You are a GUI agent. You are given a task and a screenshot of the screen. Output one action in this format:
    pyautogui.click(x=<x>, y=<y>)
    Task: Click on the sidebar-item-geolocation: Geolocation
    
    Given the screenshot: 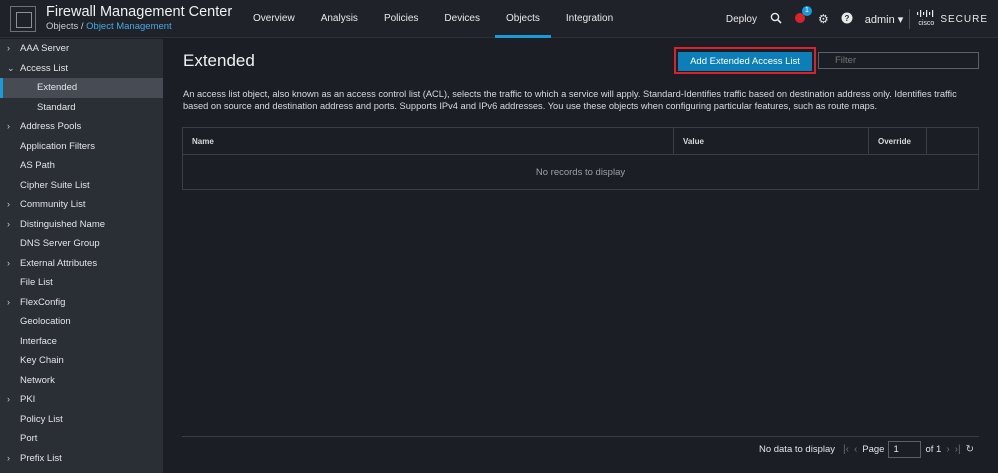 What is the action you would take?
    pyautogui.click(x=81, y=322)
    